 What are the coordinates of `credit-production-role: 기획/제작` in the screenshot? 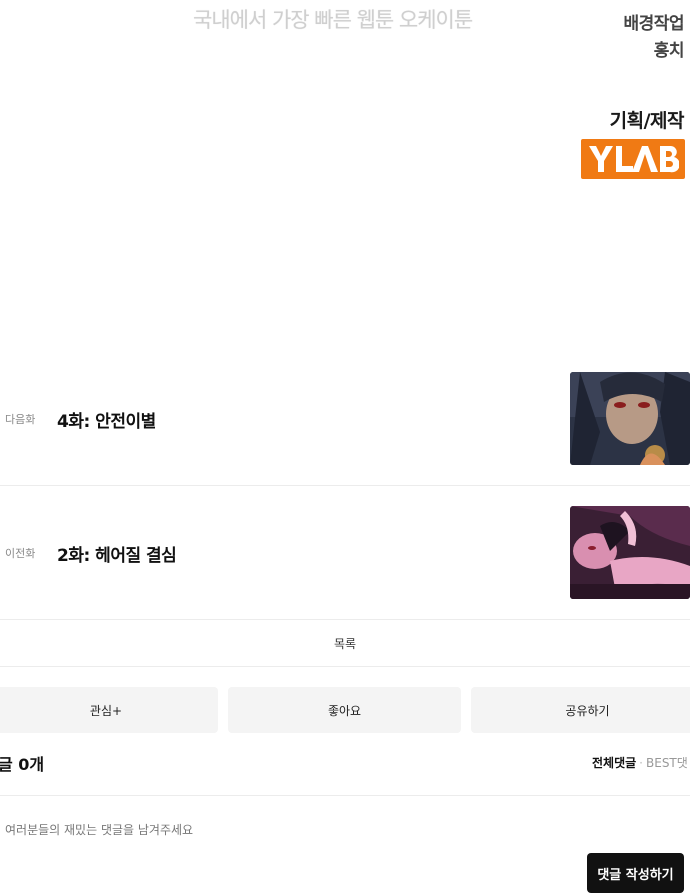 It's located at (647, 121).